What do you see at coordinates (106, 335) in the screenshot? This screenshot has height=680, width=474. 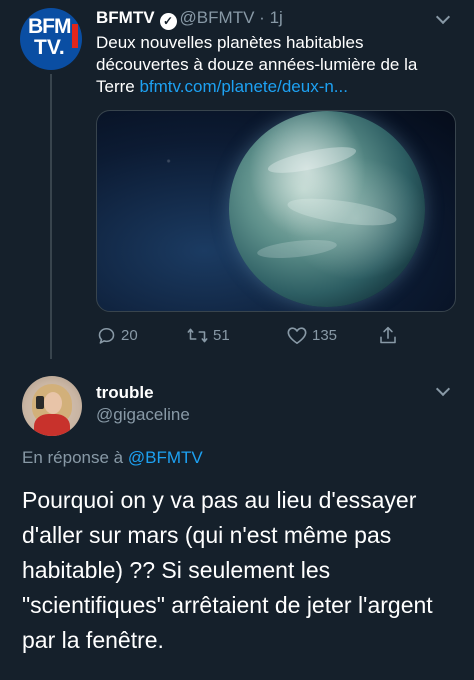 I see `reply-icon` at bounding box center [106, 335].